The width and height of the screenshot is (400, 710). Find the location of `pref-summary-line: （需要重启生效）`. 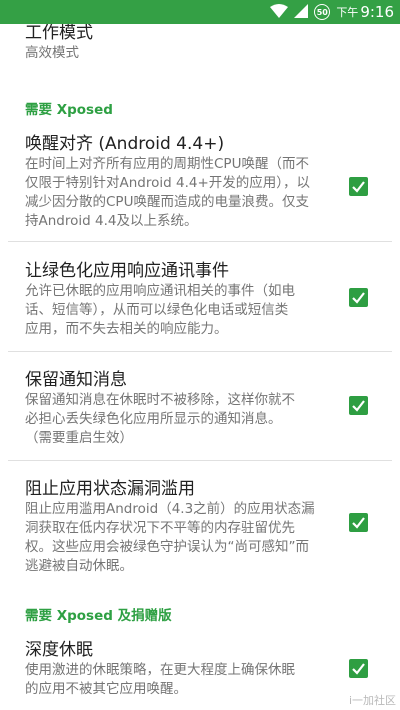

pref-summary-line: （需要重启生效） is located at coordinates (79, 438).